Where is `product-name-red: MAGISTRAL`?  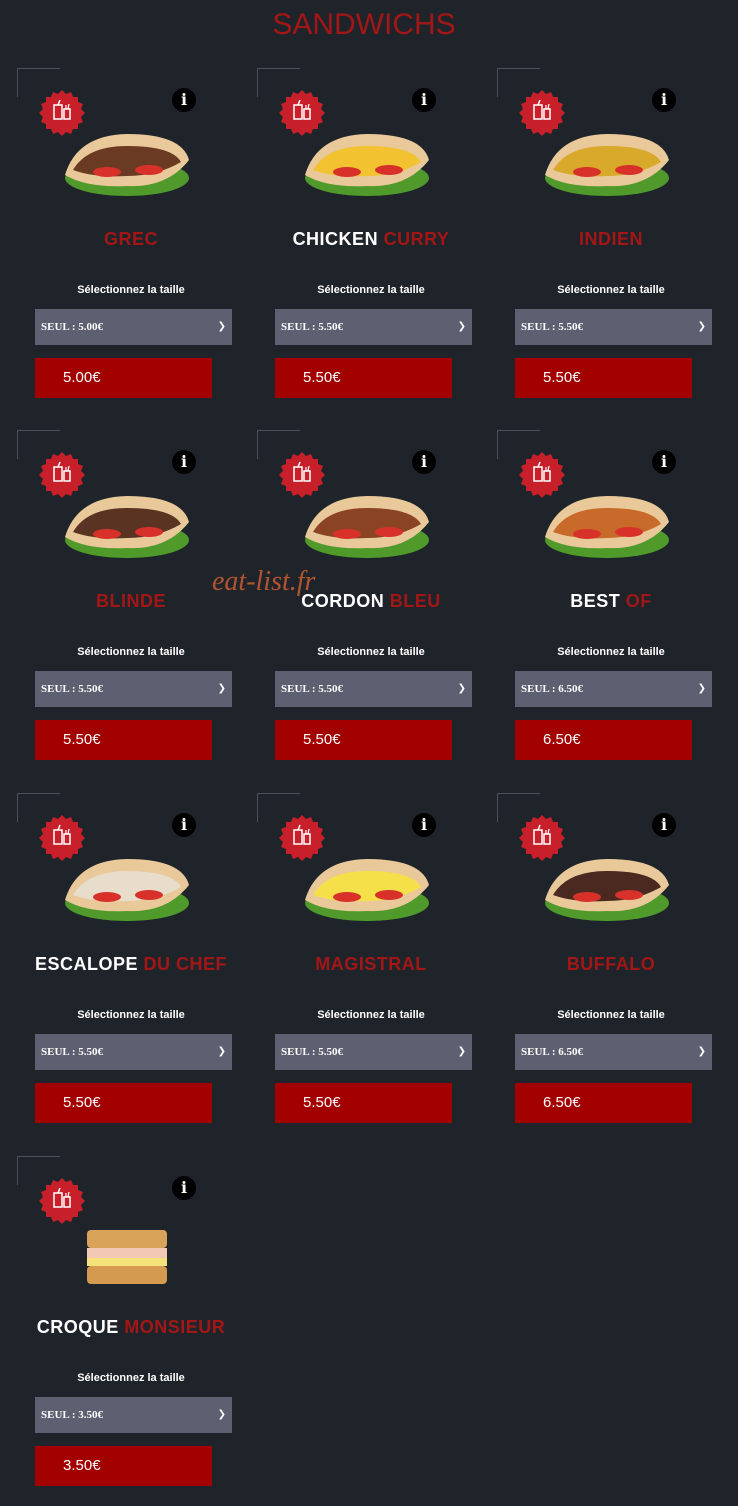 product-name-red: MAGISTRAL is located at coordinates (371, 964).